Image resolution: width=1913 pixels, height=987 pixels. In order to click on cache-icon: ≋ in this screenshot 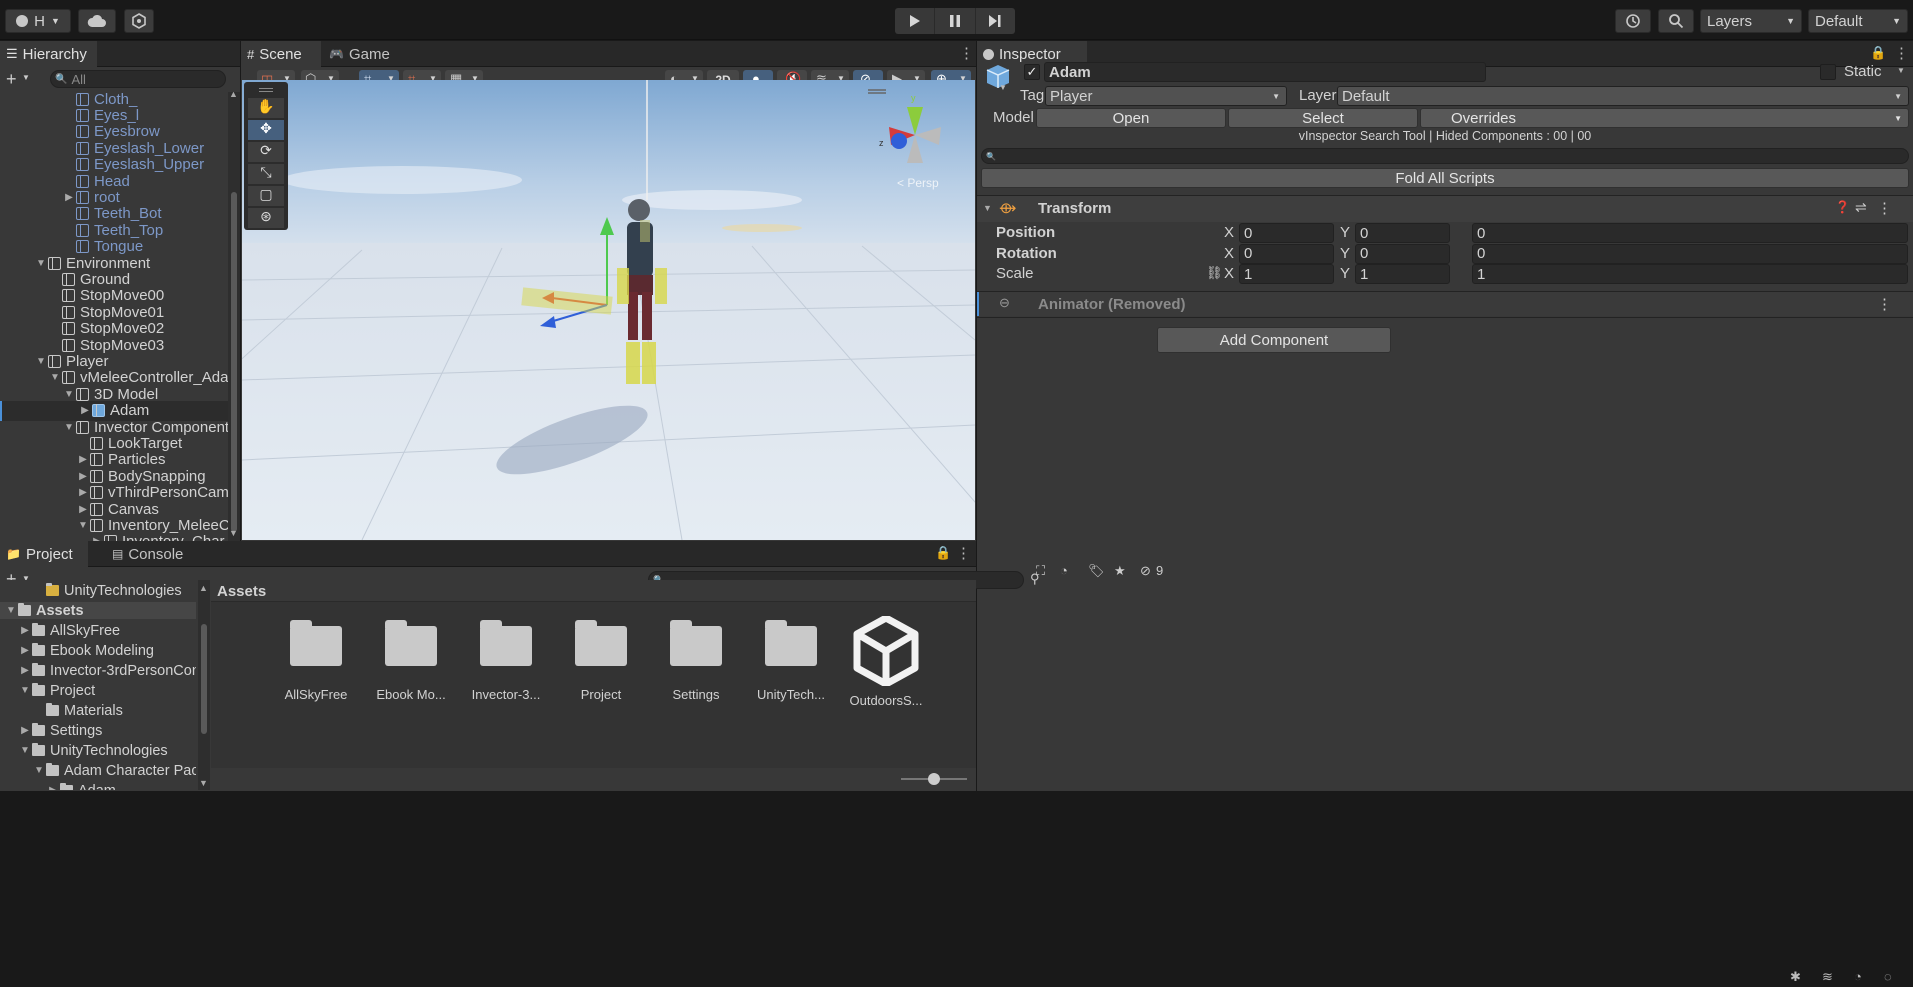, I will do `click(1827, 977)`.